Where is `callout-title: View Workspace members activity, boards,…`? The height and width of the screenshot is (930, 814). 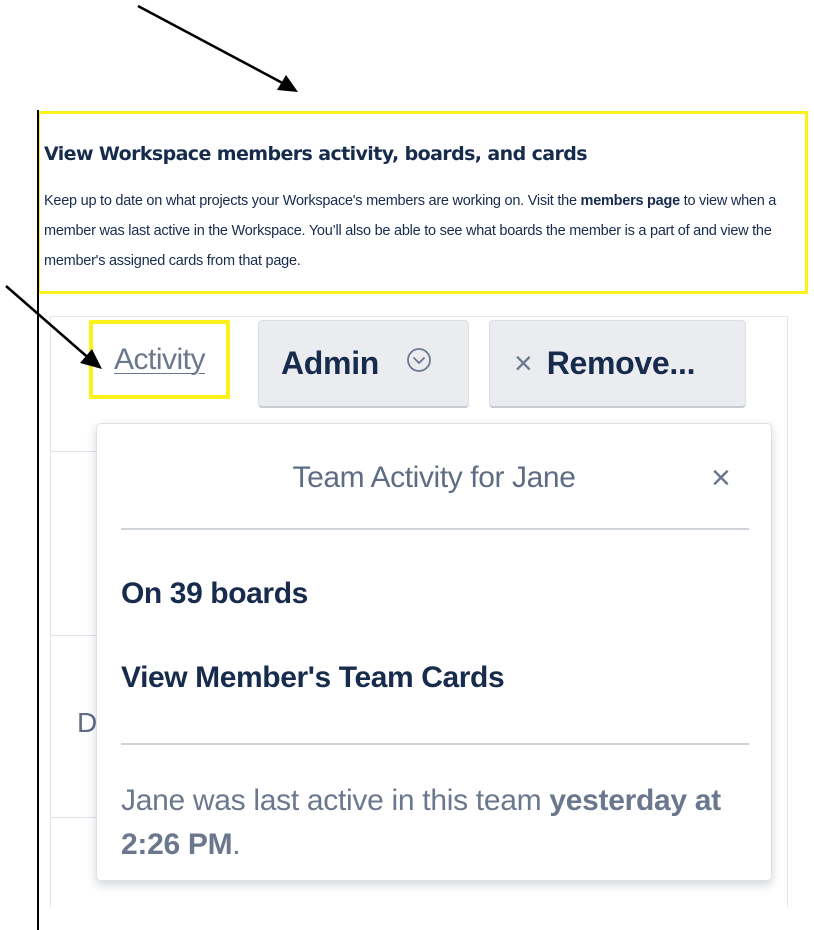
callout-title: View Workspace members activity, boards,… is located at coordinates (316, 154).